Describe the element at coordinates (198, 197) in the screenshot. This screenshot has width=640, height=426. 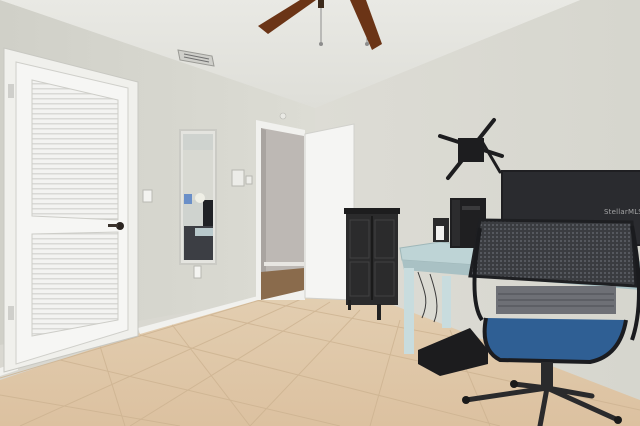
I see `wall-mirror` at that location.